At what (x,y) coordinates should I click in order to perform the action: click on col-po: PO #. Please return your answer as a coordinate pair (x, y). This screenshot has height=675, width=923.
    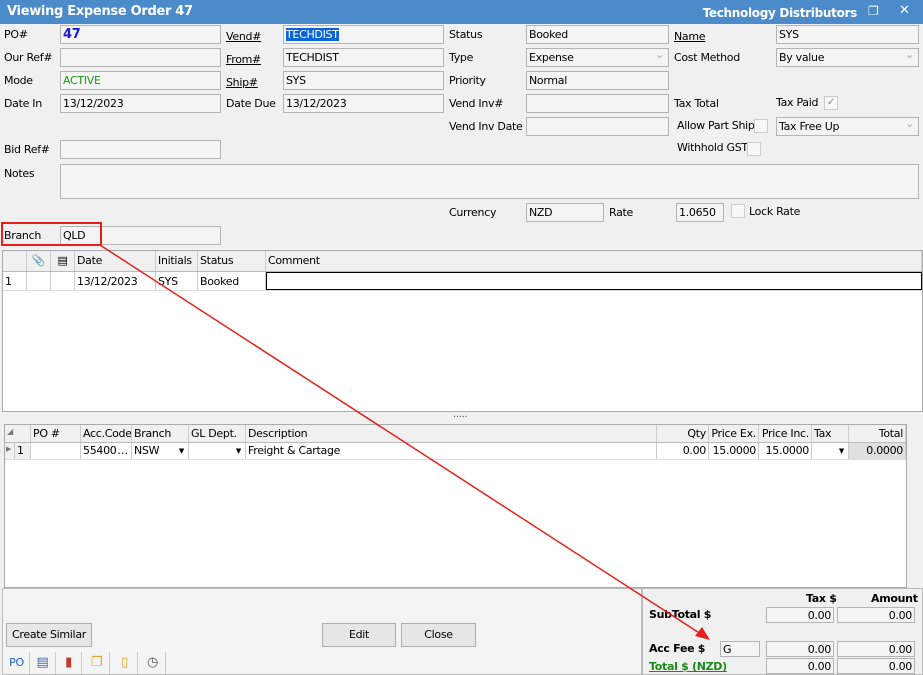
    Looking at the image, I should click on (56, 433).